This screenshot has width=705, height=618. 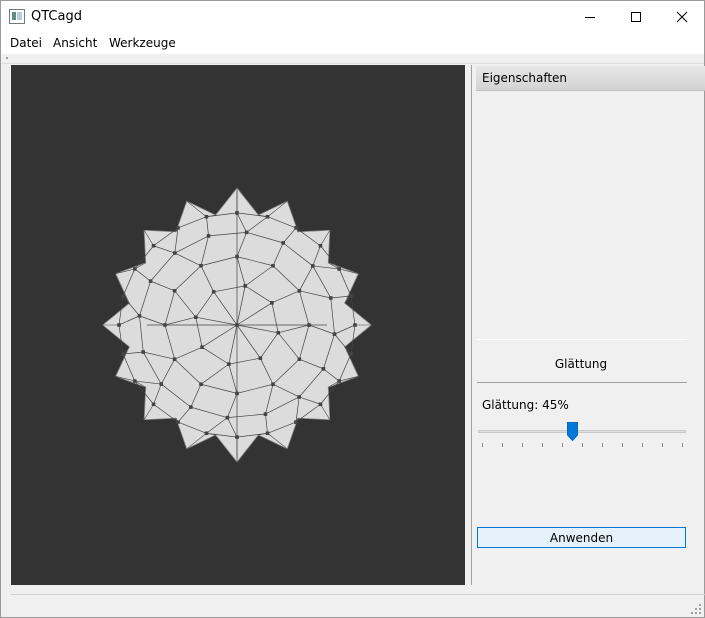 I want to click on title-bar: QTCagd, so click(x=352, y=16).